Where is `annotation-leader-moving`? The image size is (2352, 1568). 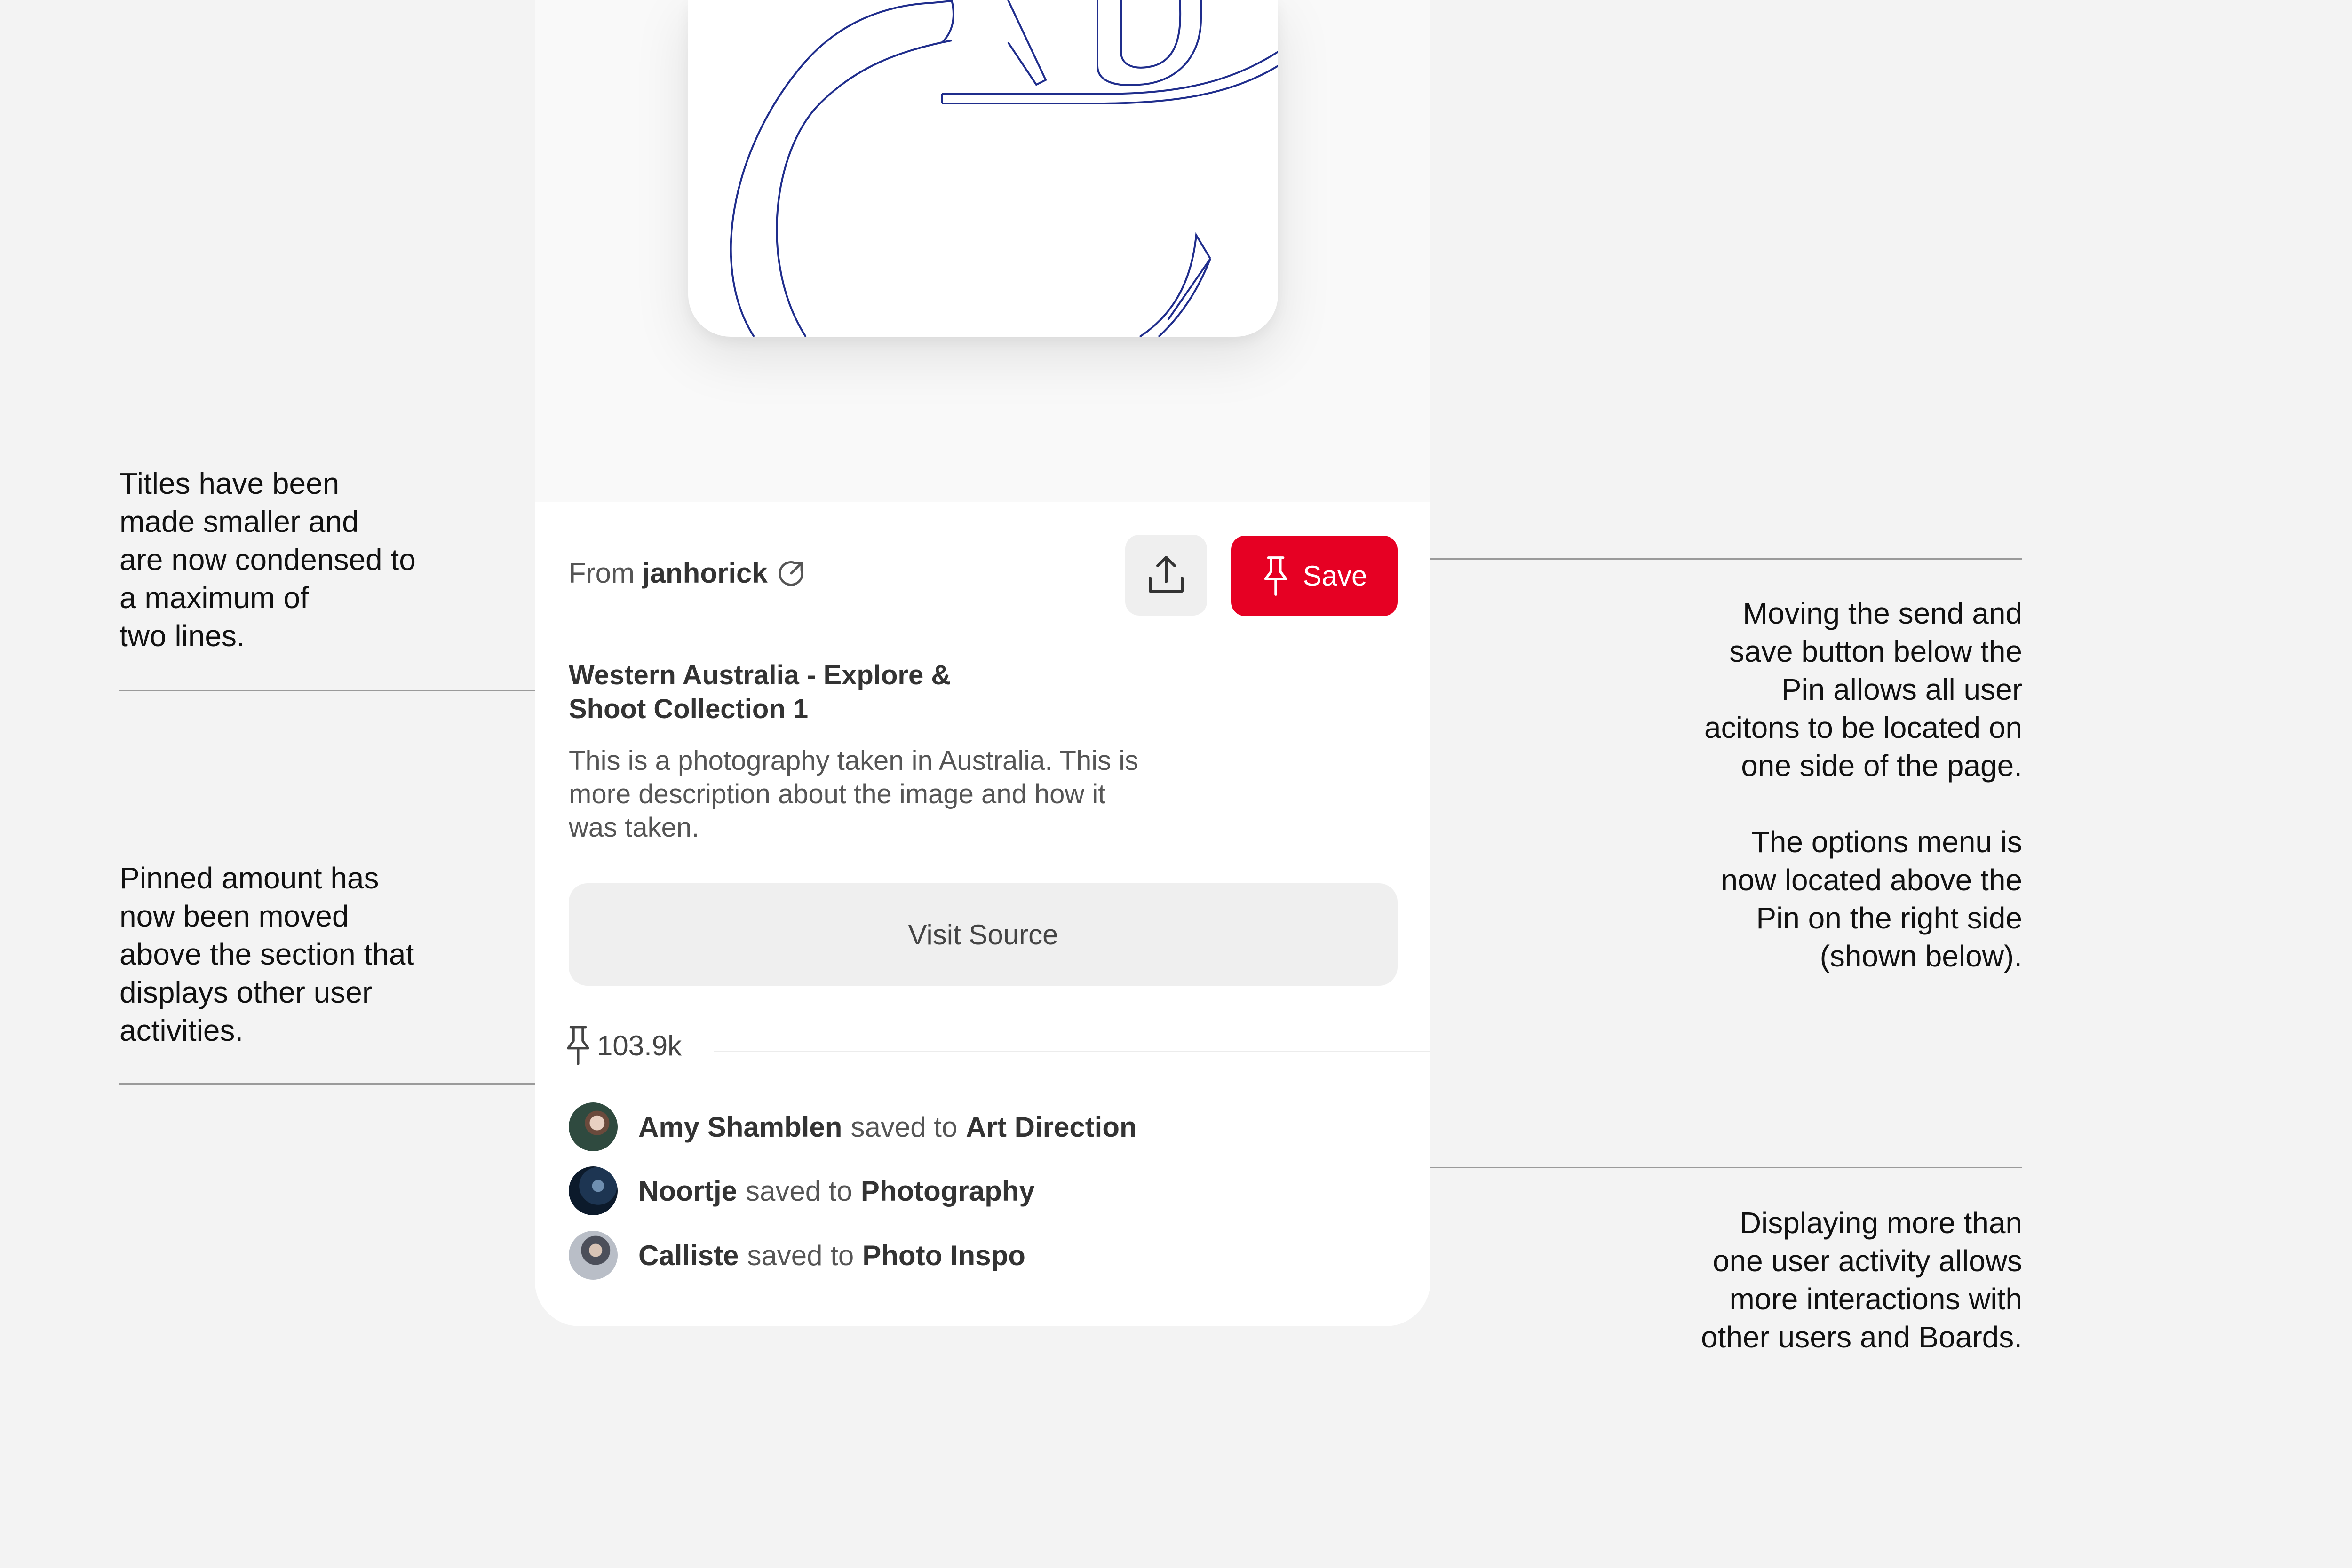 annotation-leader-moving is located at coordinates (1690, 559).